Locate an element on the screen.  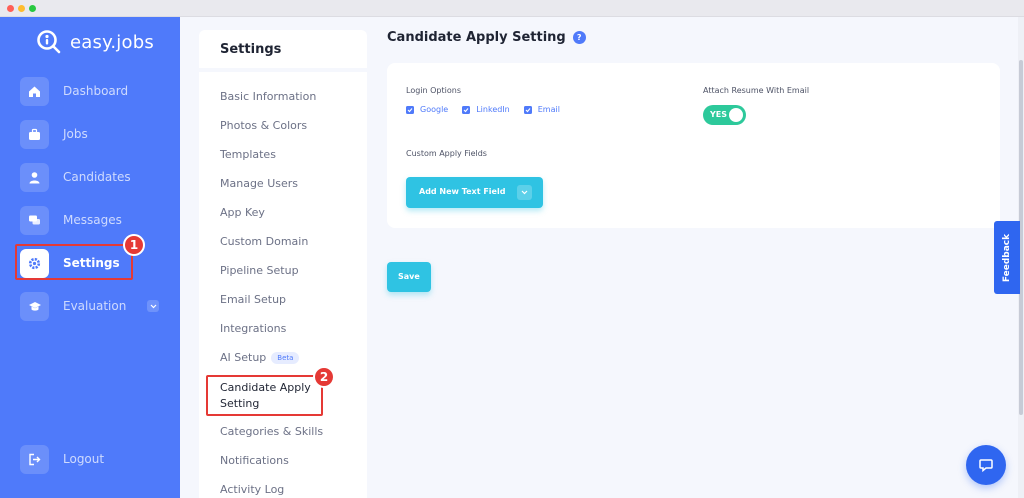
logout-icon is located at coordinates (34, 459).